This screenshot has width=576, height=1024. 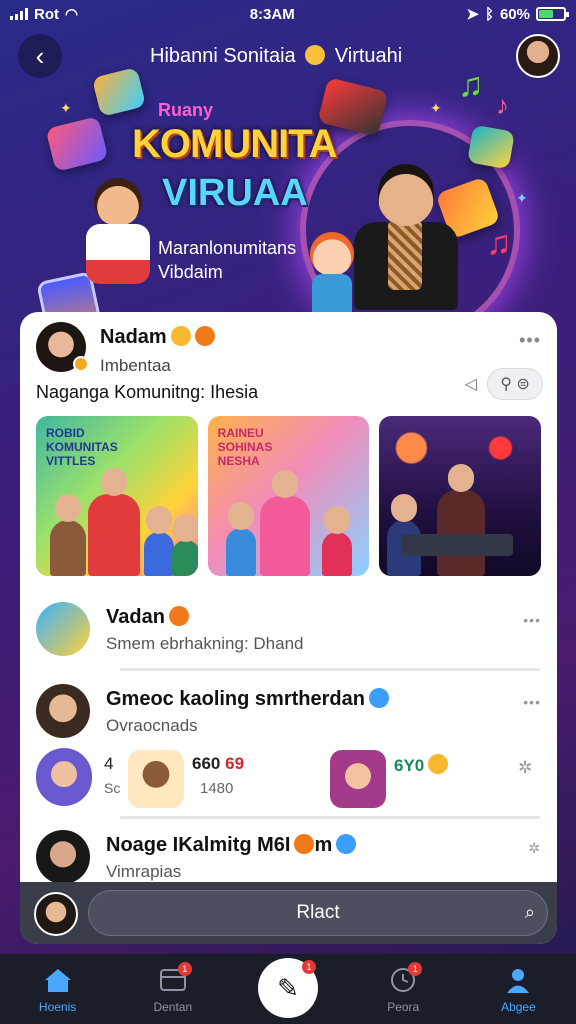 I want to click on stat-count: 4, so click(x=109, y=763).